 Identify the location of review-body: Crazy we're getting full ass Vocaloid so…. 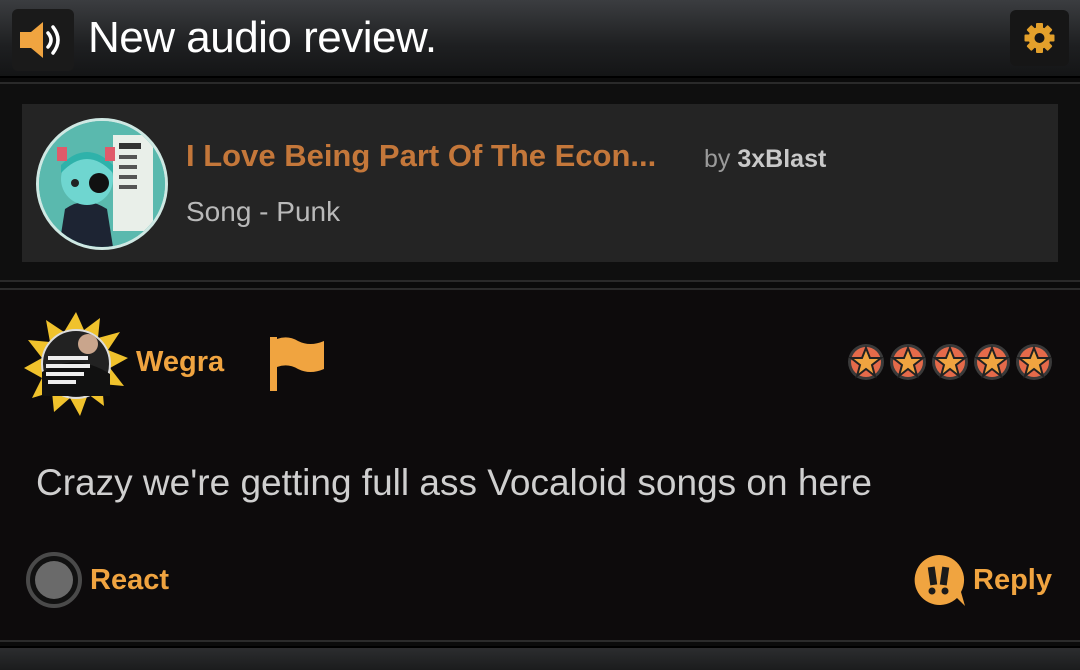
(454, 482).